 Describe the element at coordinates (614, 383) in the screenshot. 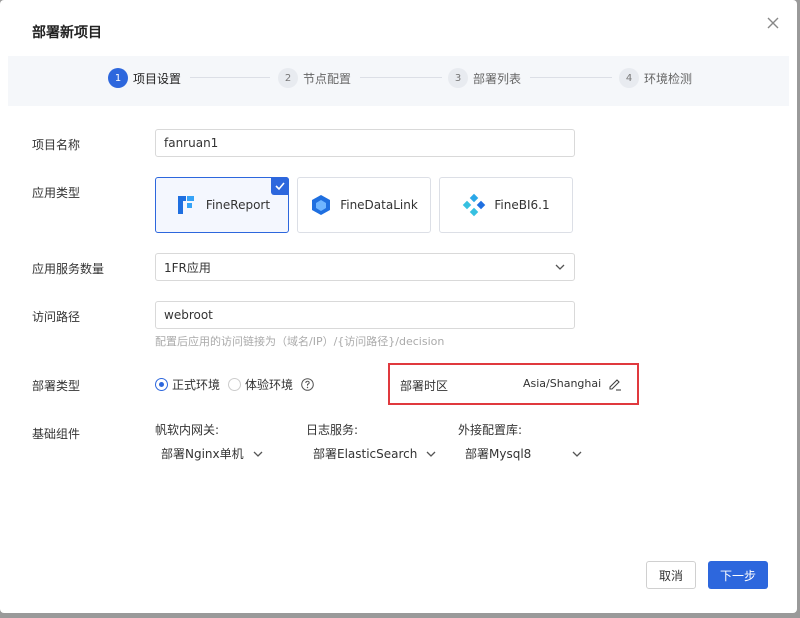

I see `edit-icon` at that location.